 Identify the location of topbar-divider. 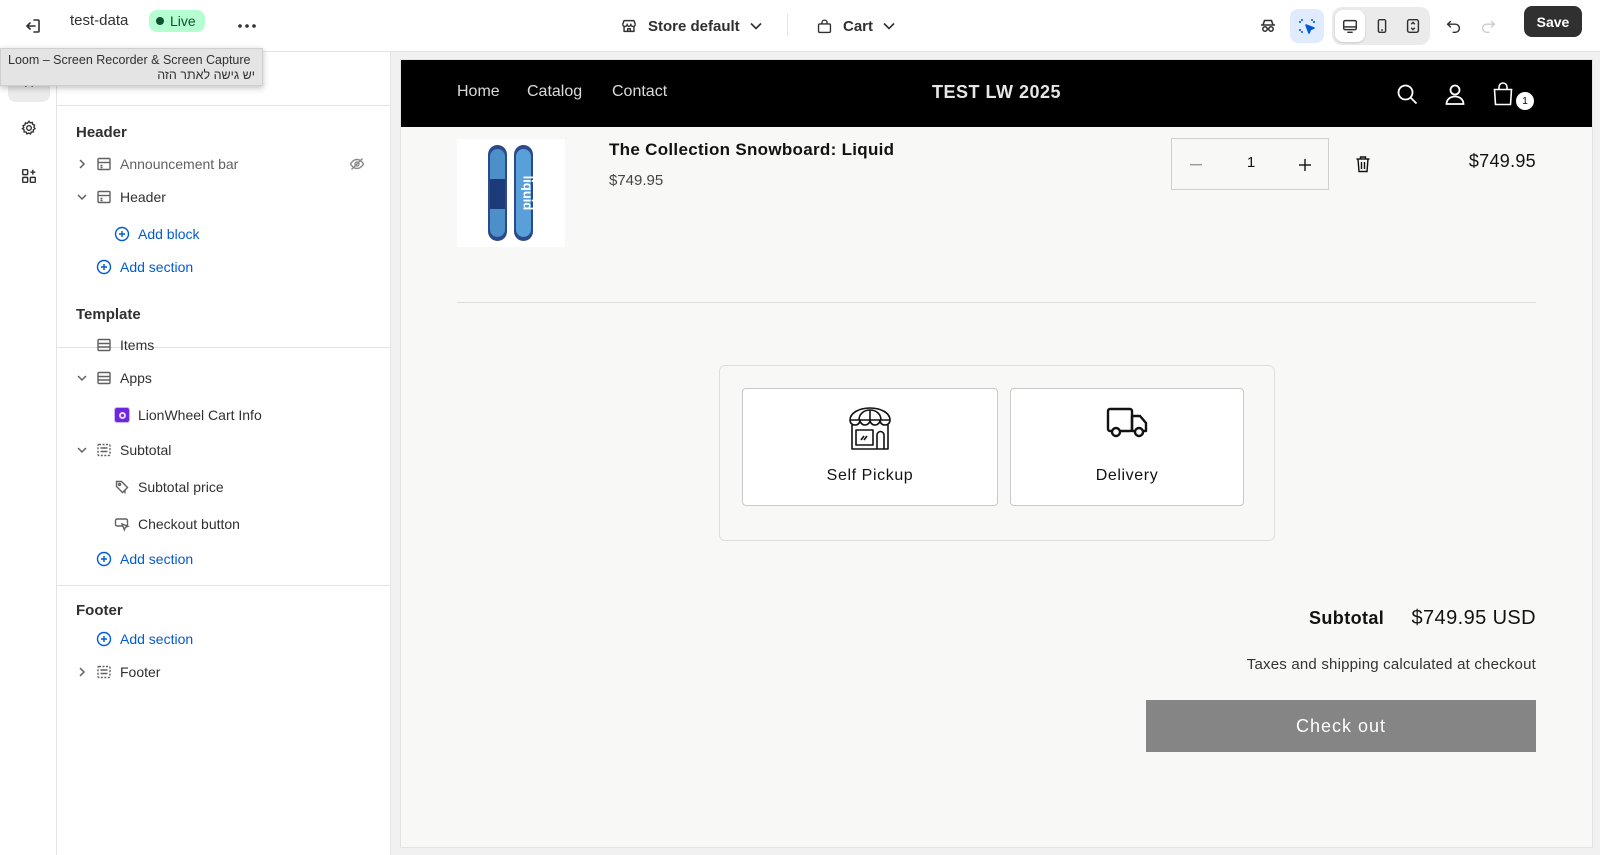
(787, 25).